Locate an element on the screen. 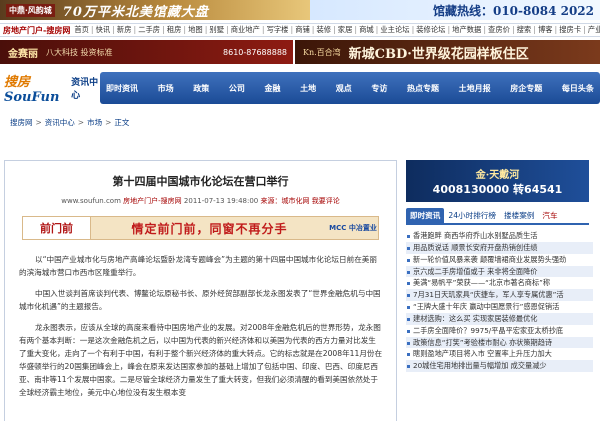 Image resolution: width=600 pixels, height=421 pixels. soufun-logo: 搜房SouFun 资讯中心 is located at coordinates (50, 88).